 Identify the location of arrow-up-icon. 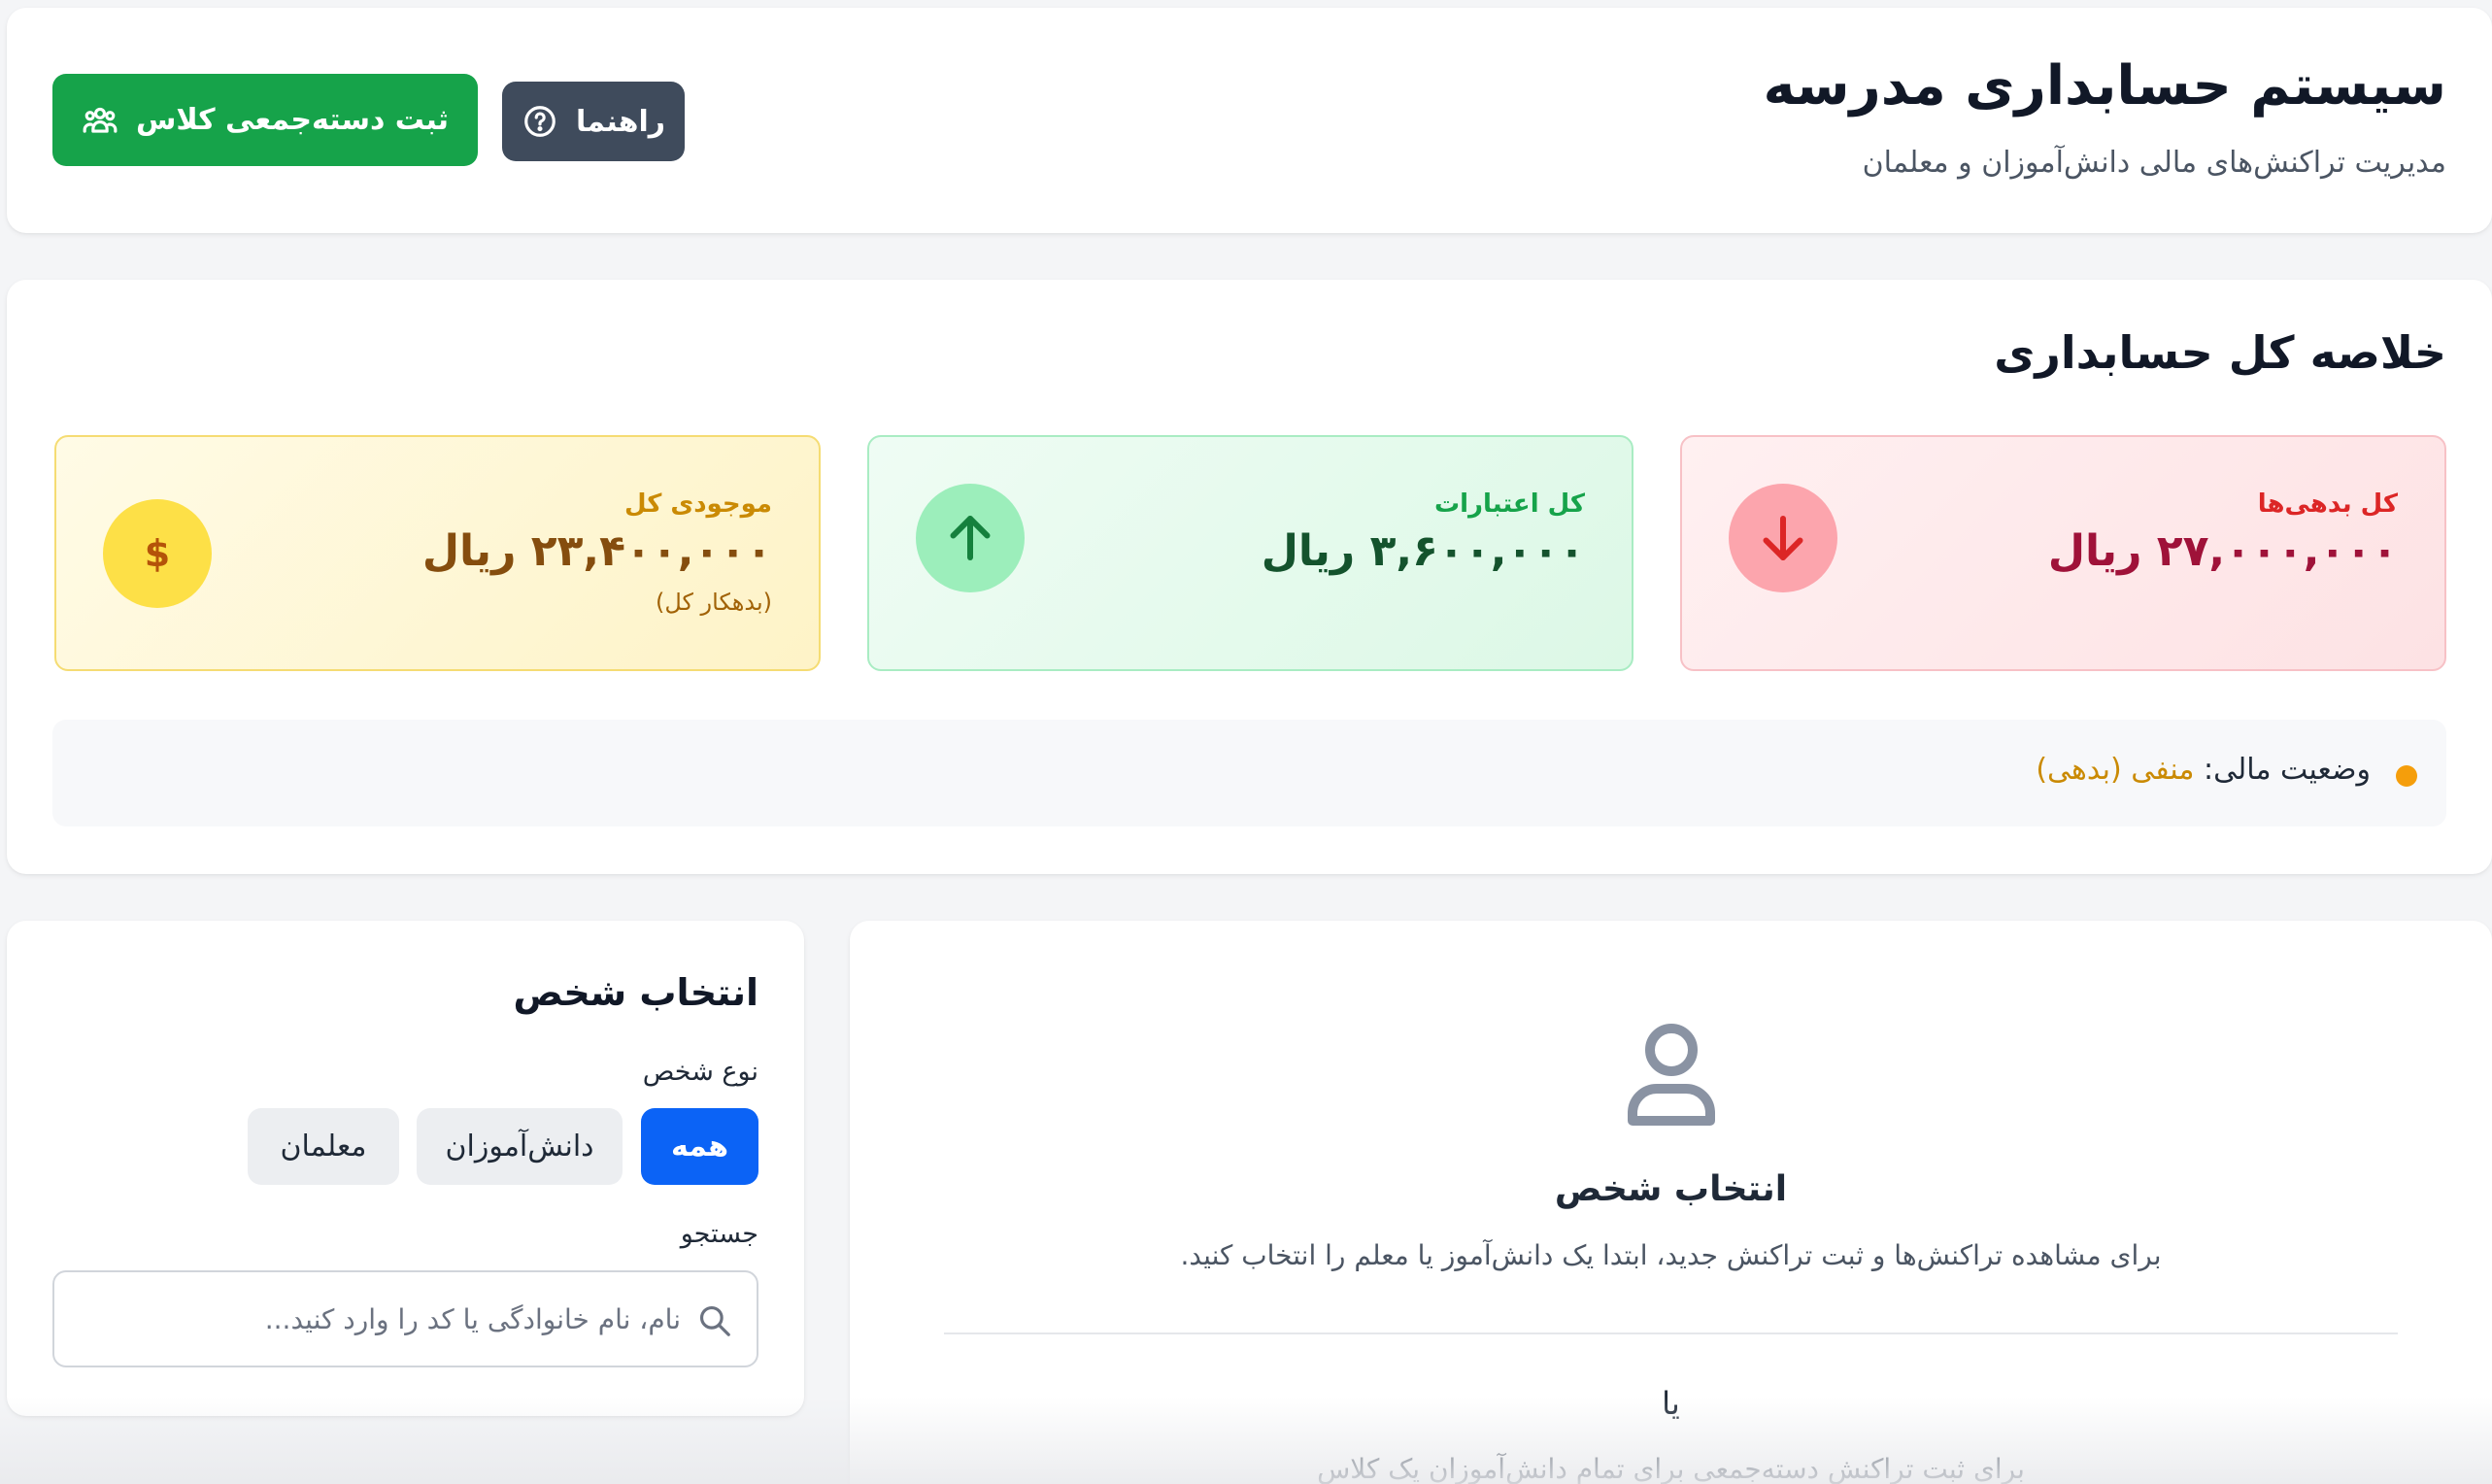
(970, 538).